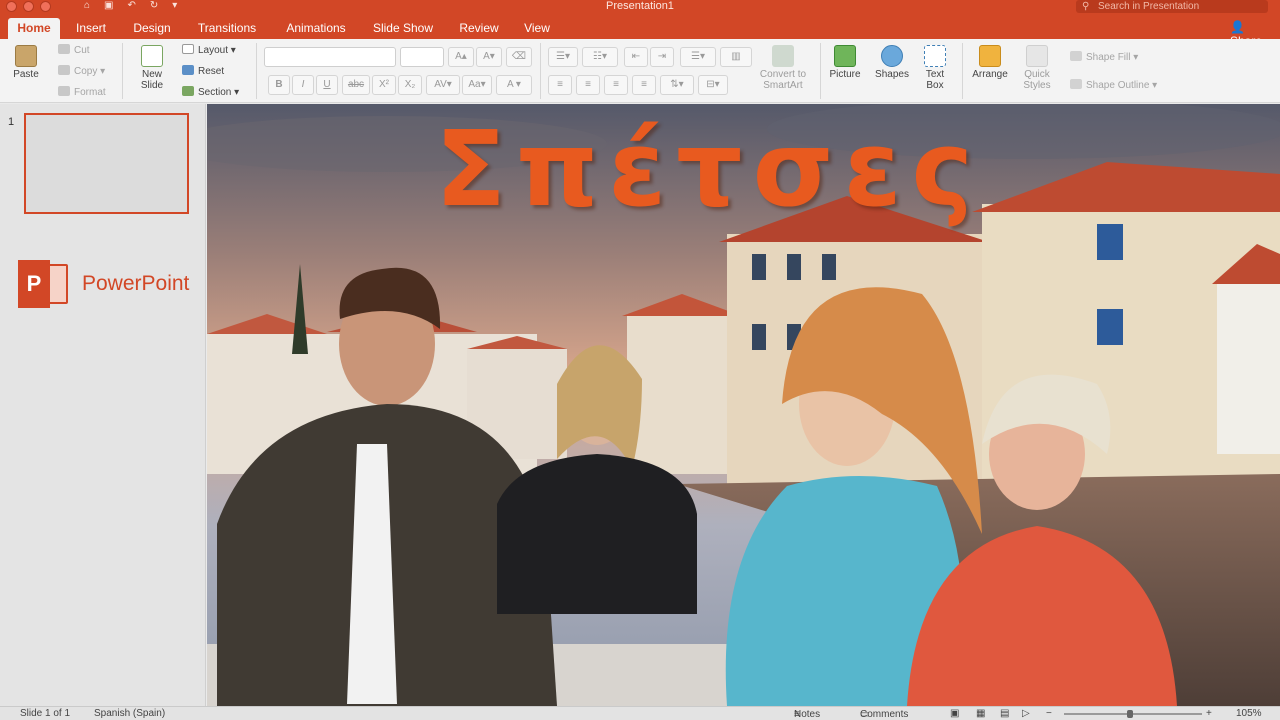 The height and width of the screenshot is (720, 1280). What do you see at coordinates (327, 85) in the screenshot?
I see `underline-button: U` at bounding box center [327, 85].